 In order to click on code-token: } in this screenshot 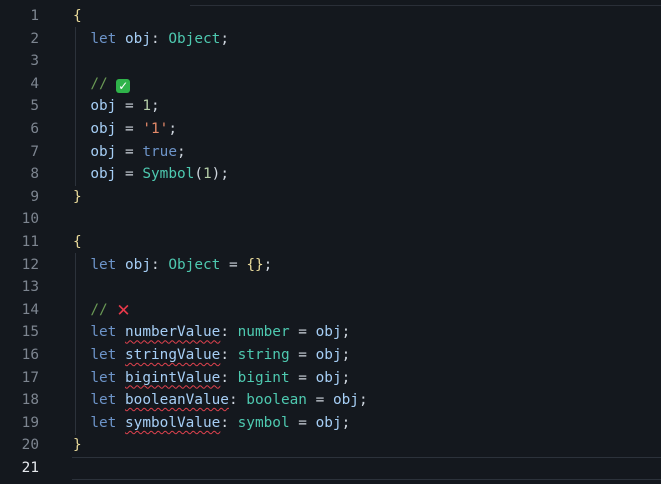, I will do `click(77, 445)`.